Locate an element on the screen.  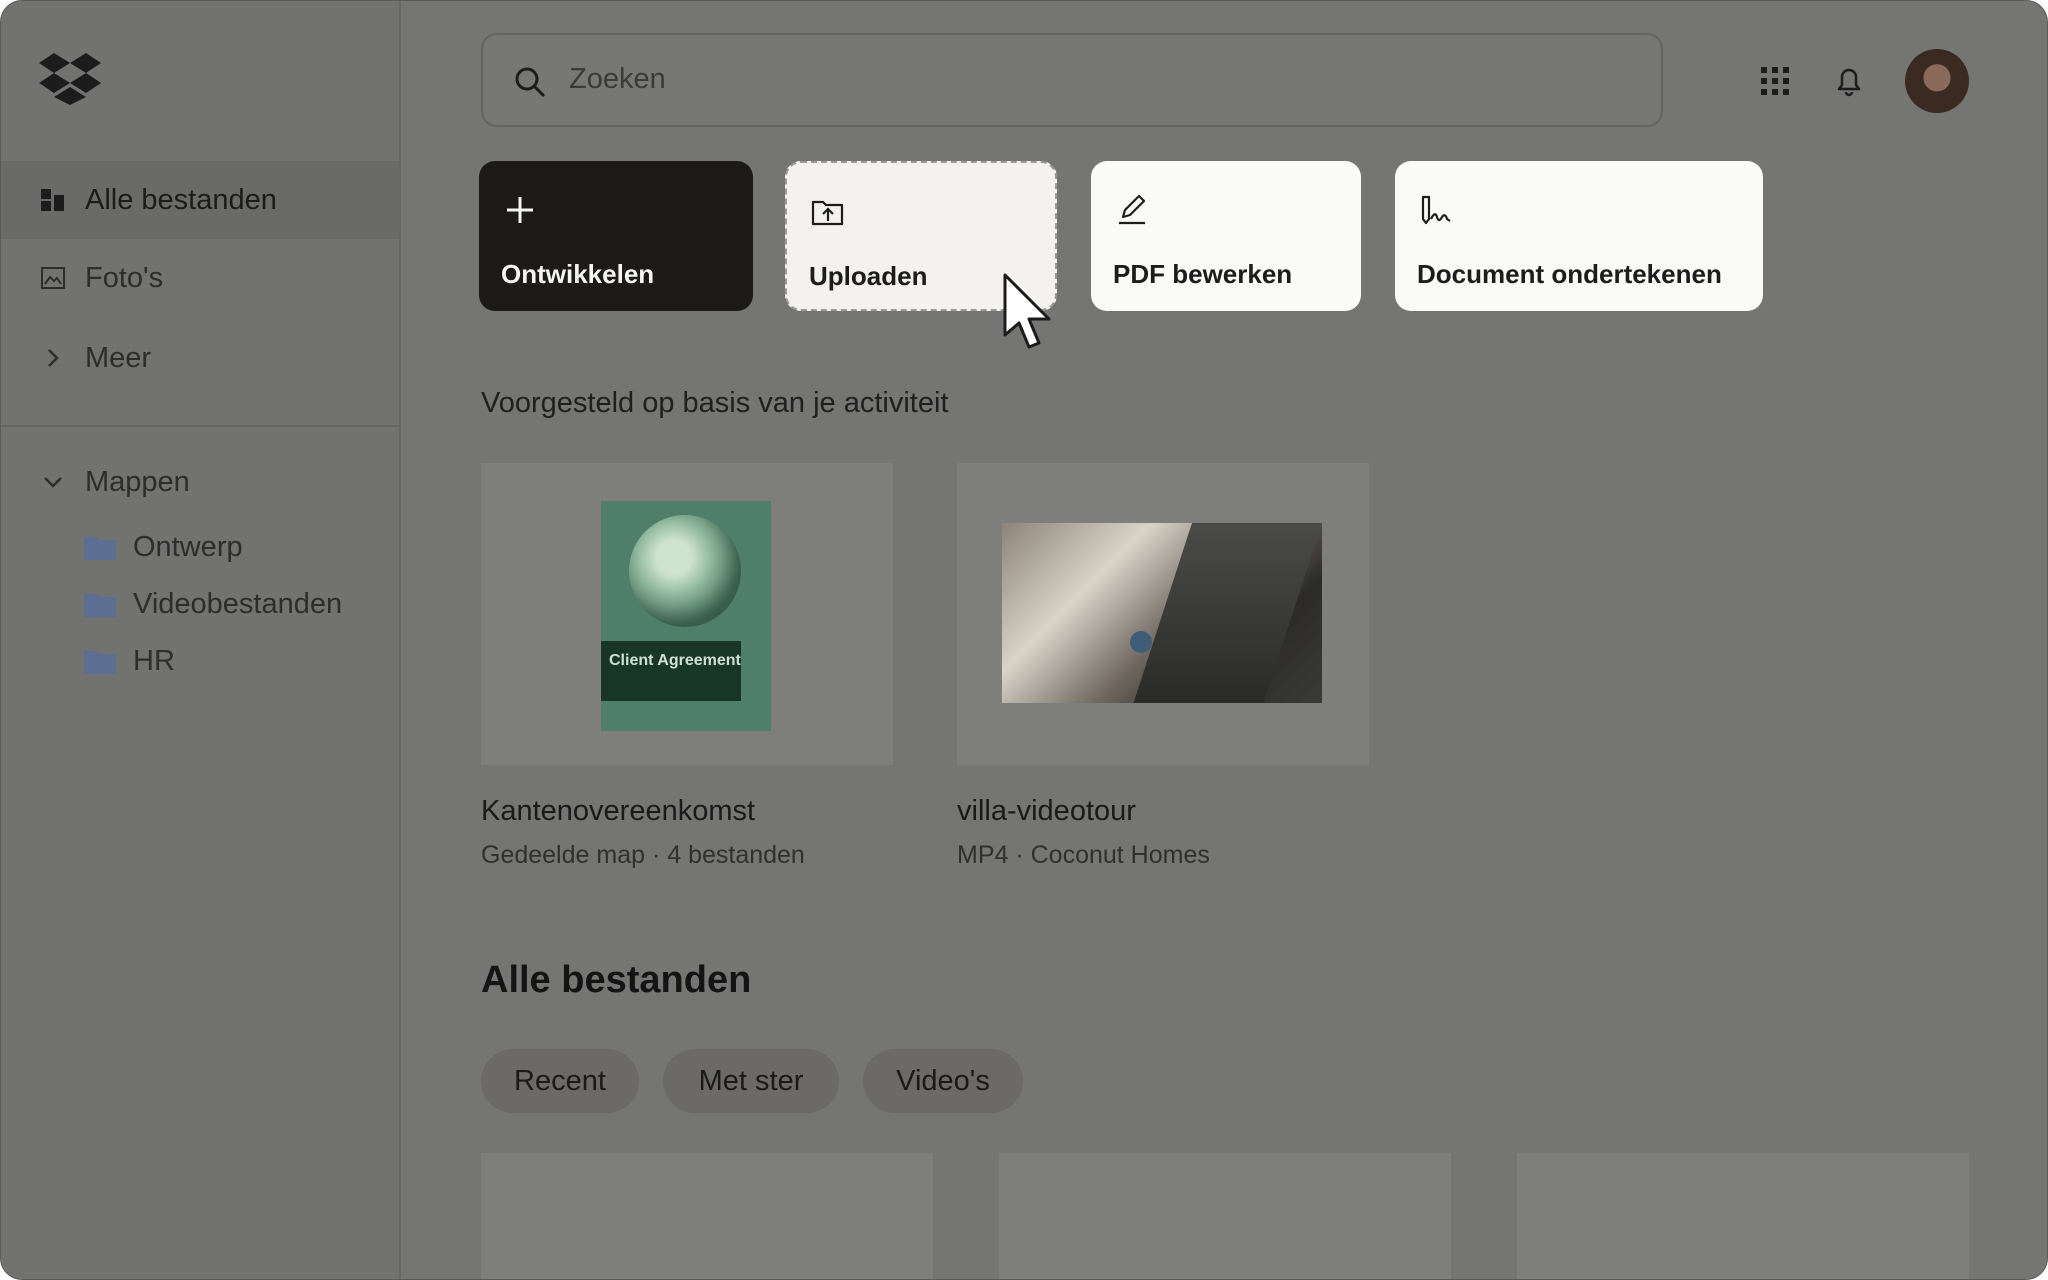
suggested-heading: Voorgesteld op basis van je activiteit is located at coordinates (715, 403).